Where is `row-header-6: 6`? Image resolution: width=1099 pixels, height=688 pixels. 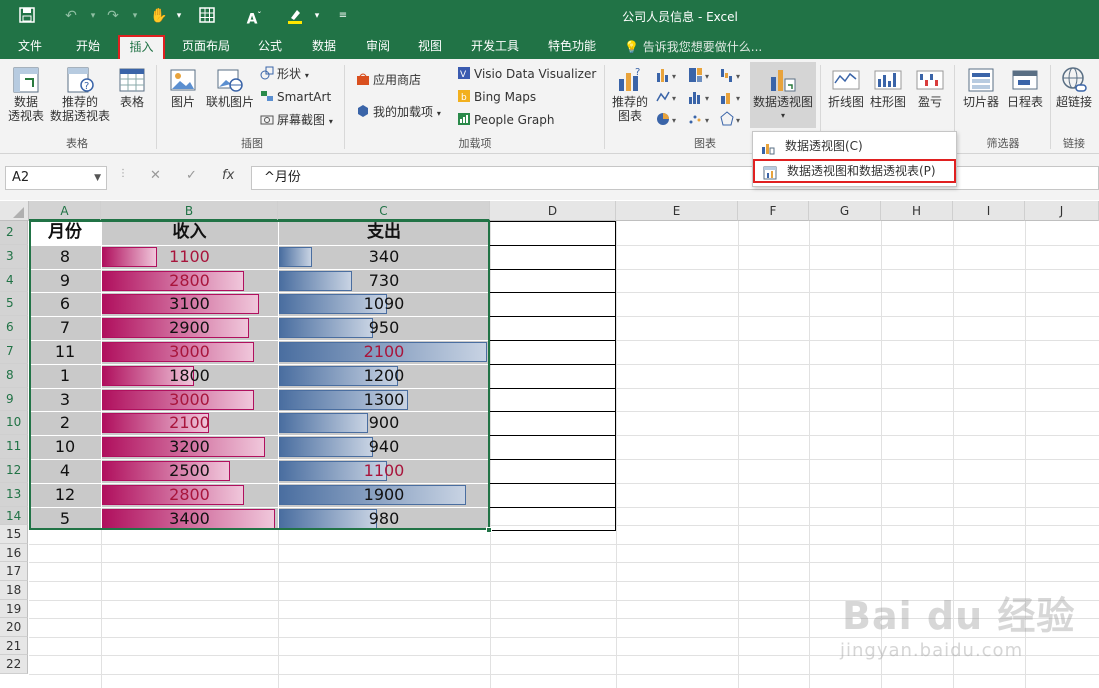
row-header-6: 6 is located at coordinates (14, 328).